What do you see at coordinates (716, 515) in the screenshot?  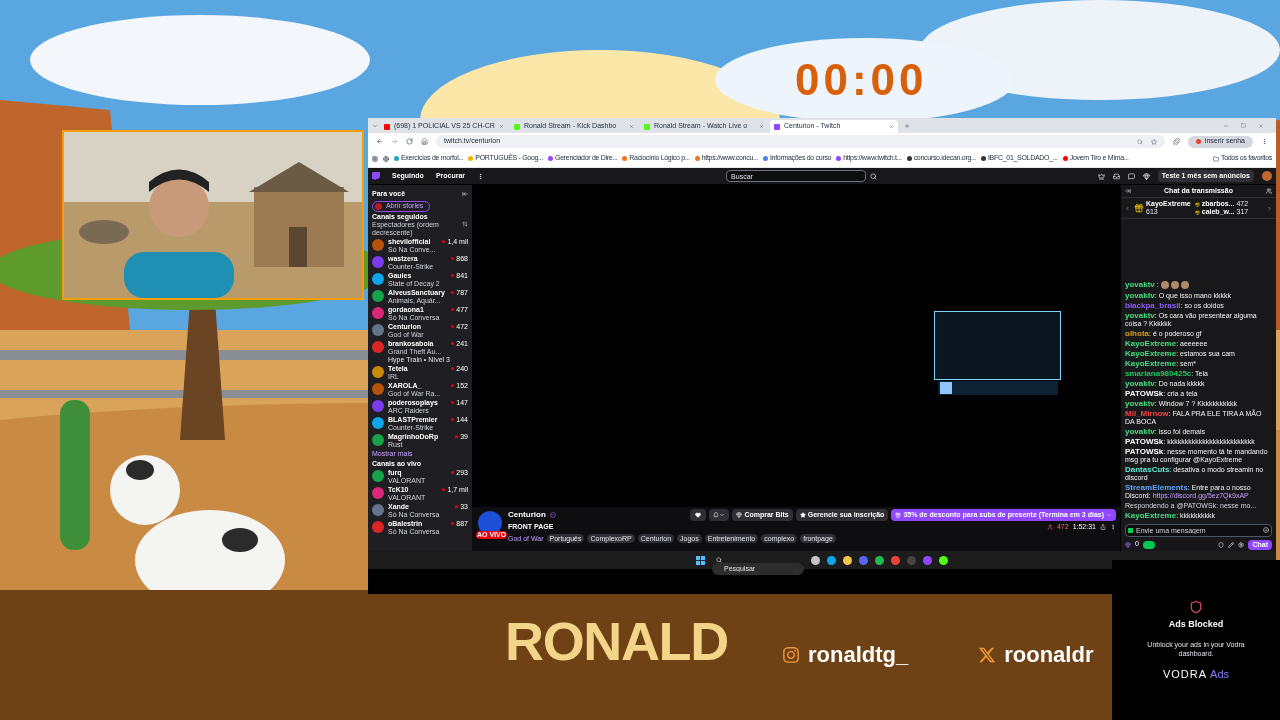 I see `bell-icon` at bounding box center [716, 515].